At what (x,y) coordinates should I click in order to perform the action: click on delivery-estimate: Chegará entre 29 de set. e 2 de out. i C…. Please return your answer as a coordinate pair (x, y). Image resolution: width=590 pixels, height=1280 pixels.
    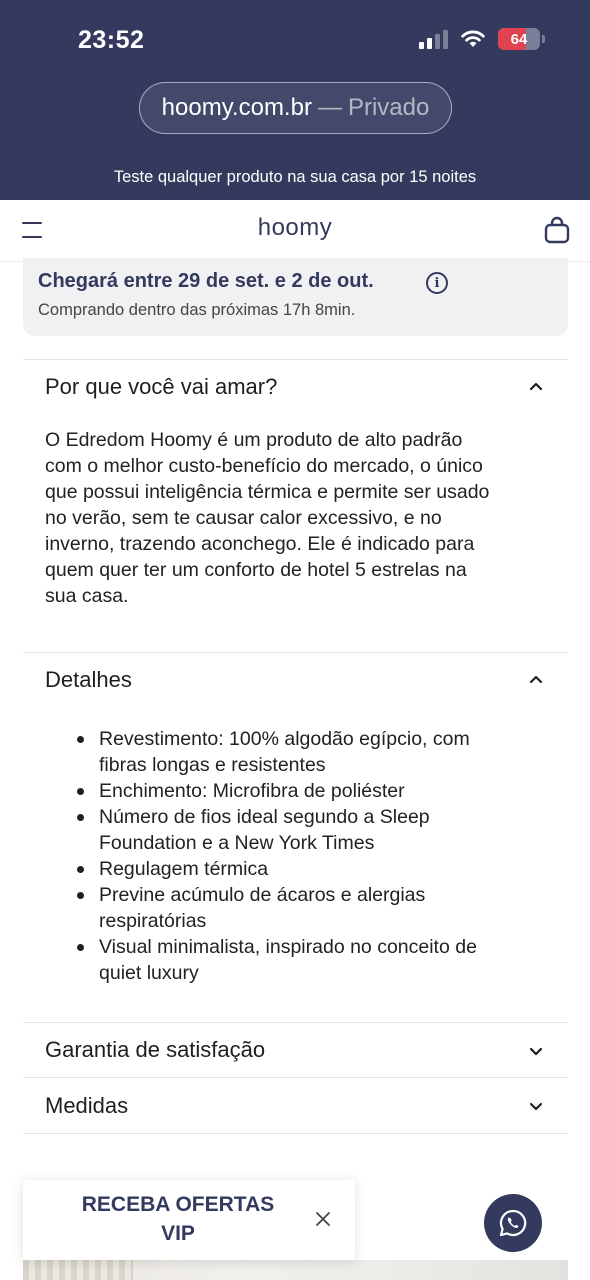
    Looking at the image, I should click on (295, 297).